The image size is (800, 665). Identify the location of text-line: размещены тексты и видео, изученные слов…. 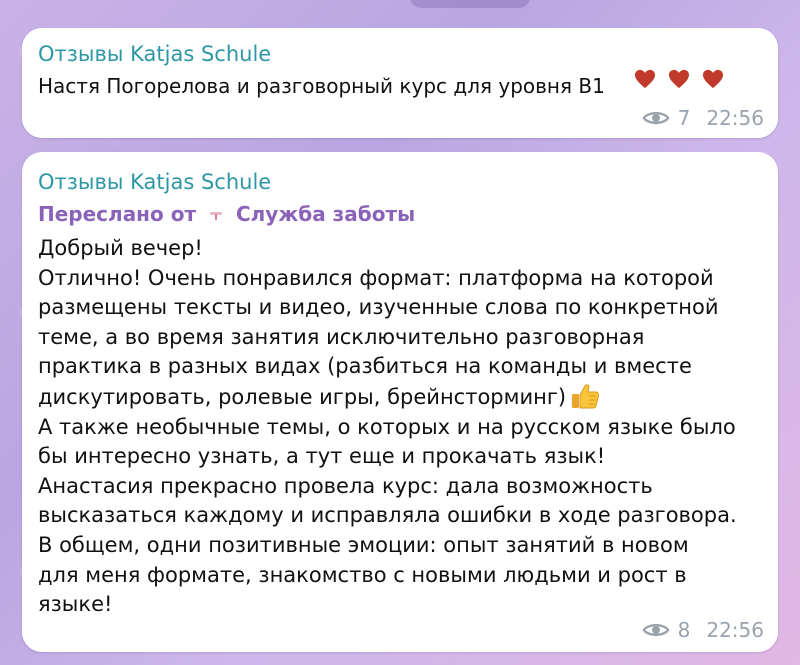
(378, 307).